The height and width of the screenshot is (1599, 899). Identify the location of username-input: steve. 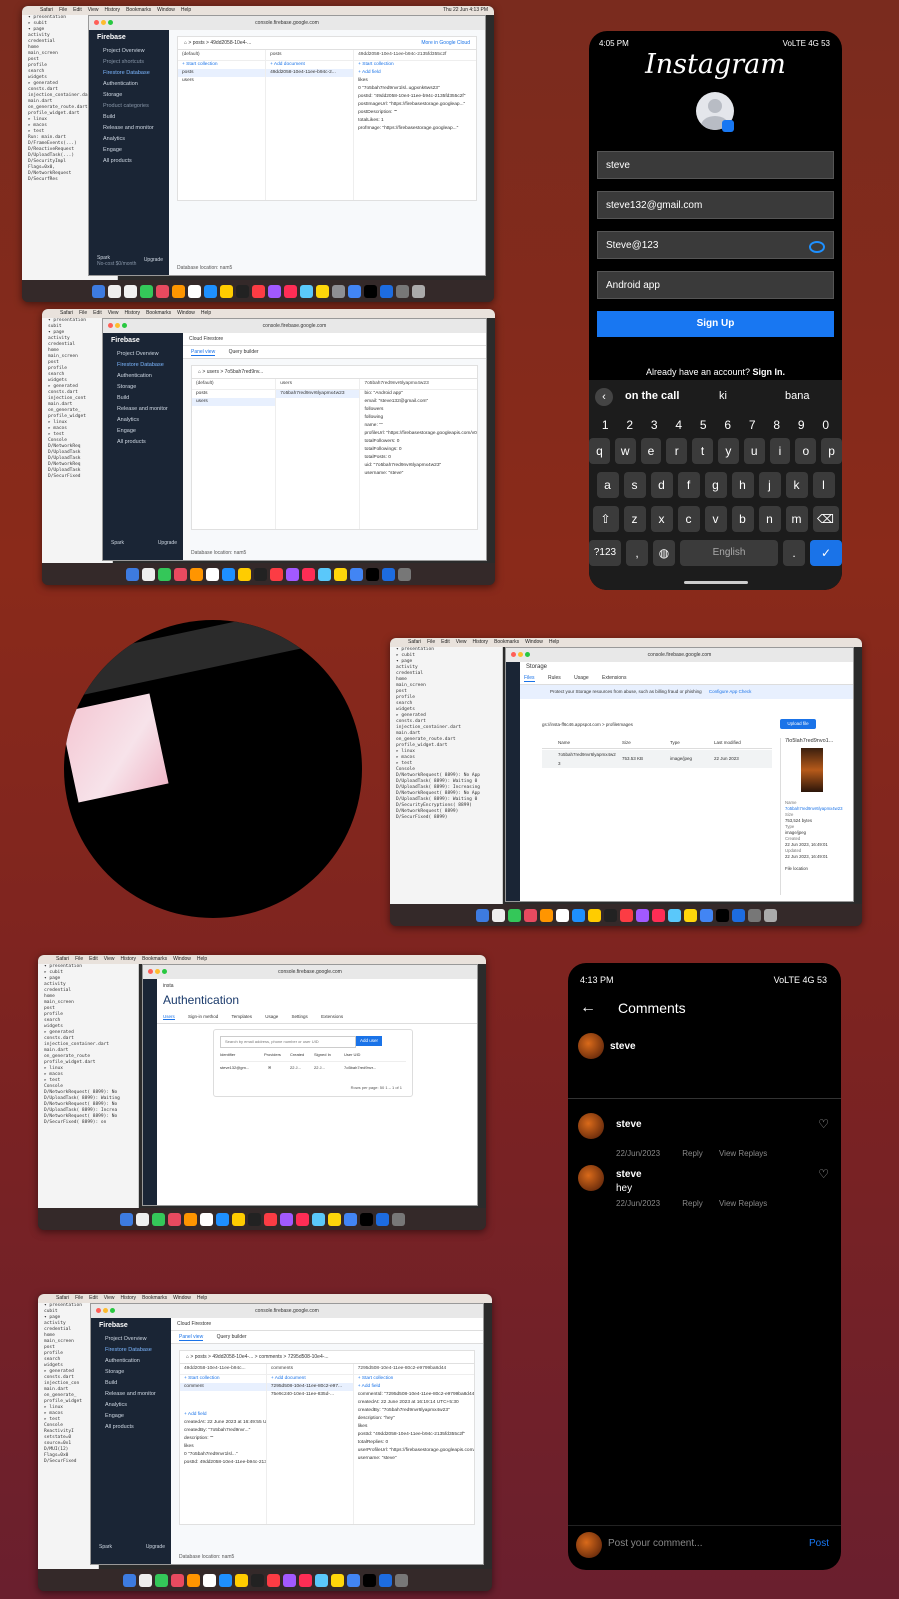
(715, 165).